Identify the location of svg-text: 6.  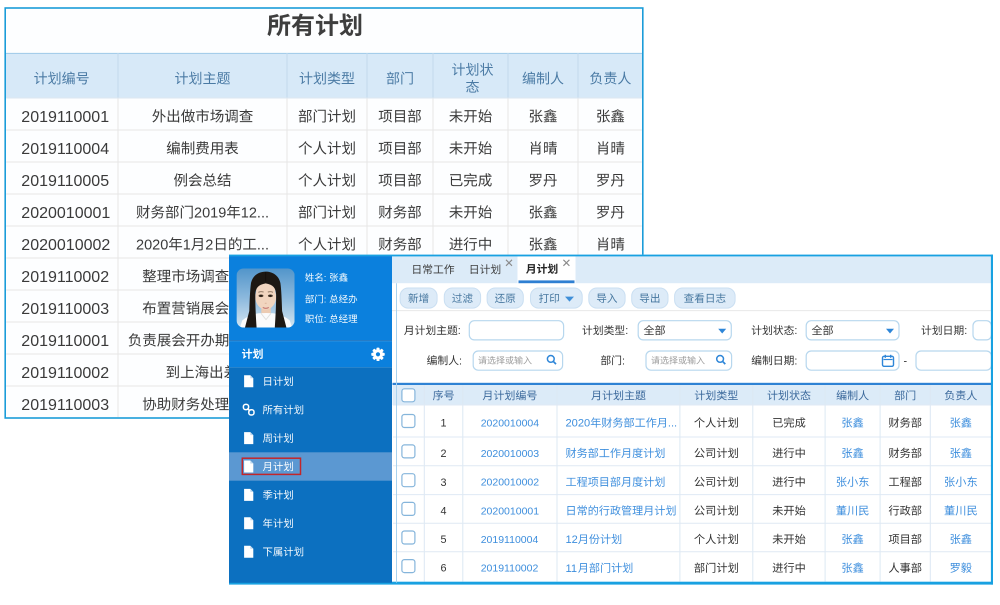
(444, 569).